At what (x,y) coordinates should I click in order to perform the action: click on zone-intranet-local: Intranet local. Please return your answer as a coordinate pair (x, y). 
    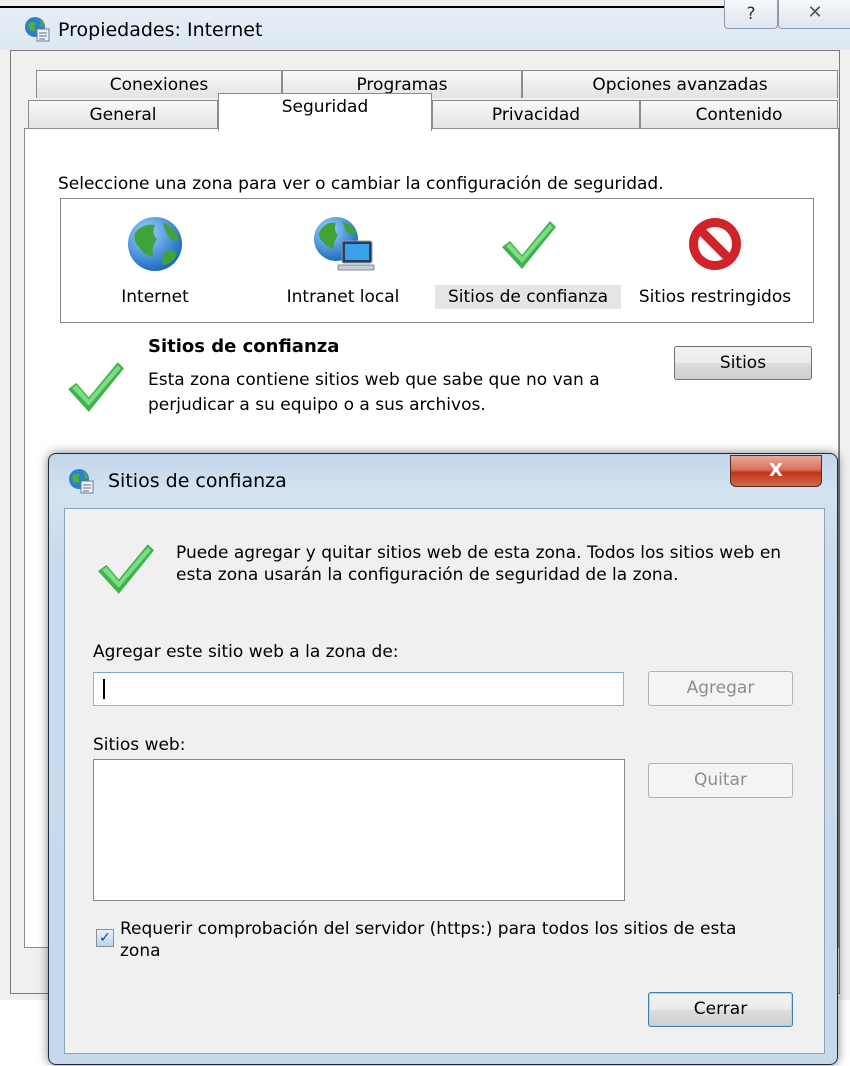
    Looking at the image, I should click on (343, 262).